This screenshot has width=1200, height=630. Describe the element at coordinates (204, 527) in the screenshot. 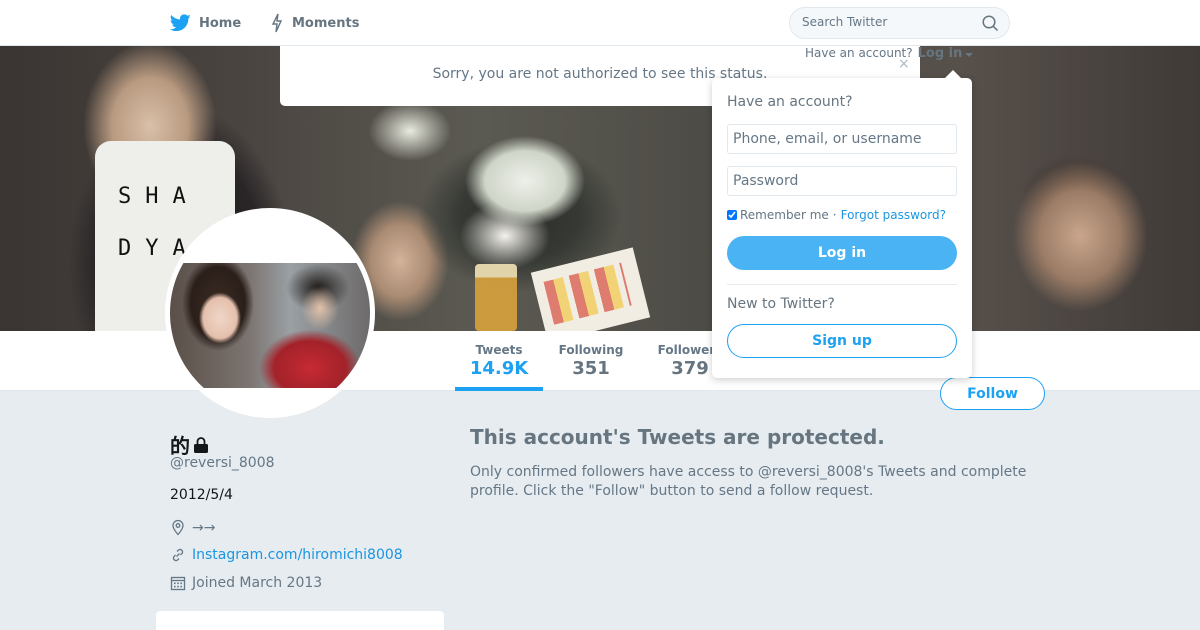

I see `profile-location-text: →→` at that location.